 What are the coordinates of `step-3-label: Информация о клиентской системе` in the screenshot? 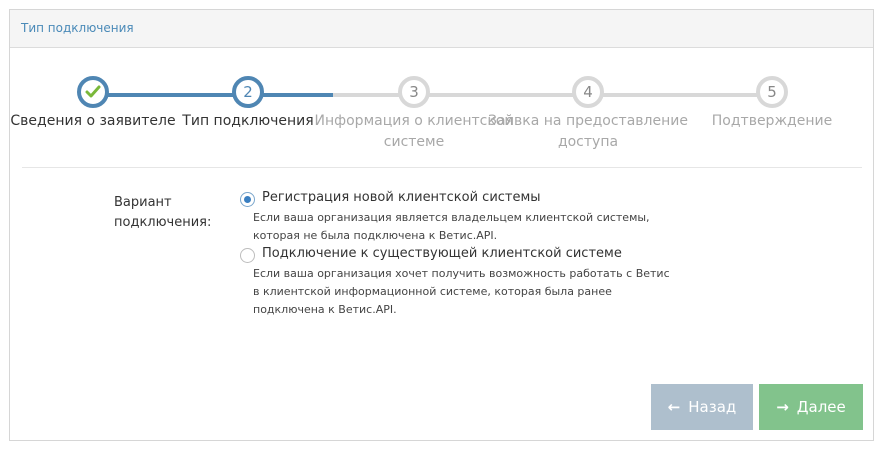 It's located at (414, 131).